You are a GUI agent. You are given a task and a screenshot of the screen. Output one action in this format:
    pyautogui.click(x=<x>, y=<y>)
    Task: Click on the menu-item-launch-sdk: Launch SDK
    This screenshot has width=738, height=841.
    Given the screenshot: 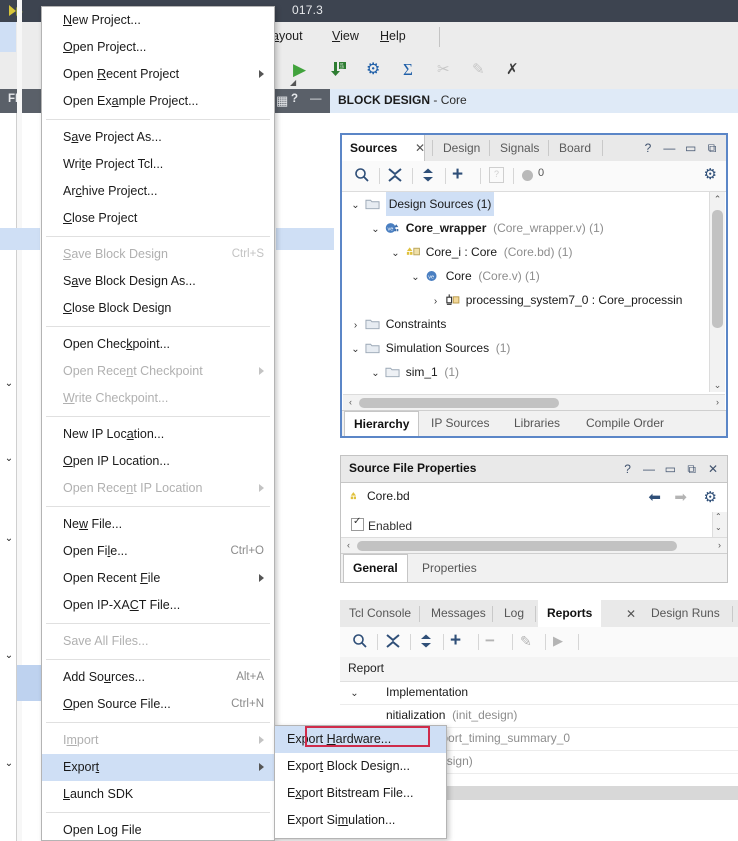 What is the action you would take?
    pyautogui.click(x=158, y=794)
    